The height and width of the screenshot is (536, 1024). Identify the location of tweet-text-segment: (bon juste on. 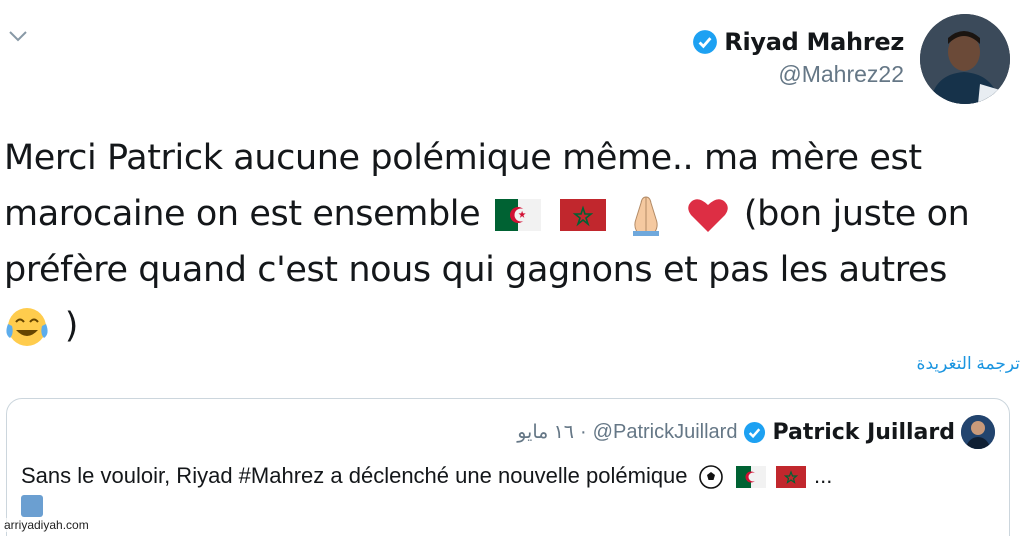
(856, 214).